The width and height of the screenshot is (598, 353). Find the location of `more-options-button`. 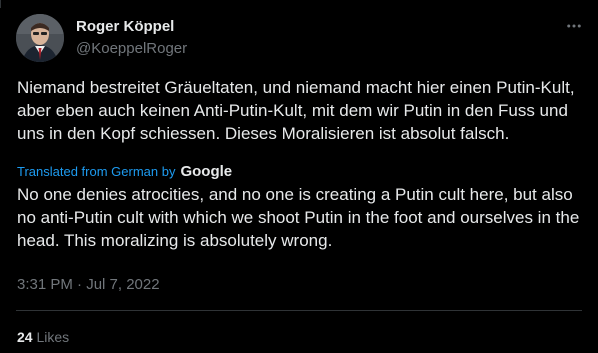

more-options-button is located at coordinates (574, 28).